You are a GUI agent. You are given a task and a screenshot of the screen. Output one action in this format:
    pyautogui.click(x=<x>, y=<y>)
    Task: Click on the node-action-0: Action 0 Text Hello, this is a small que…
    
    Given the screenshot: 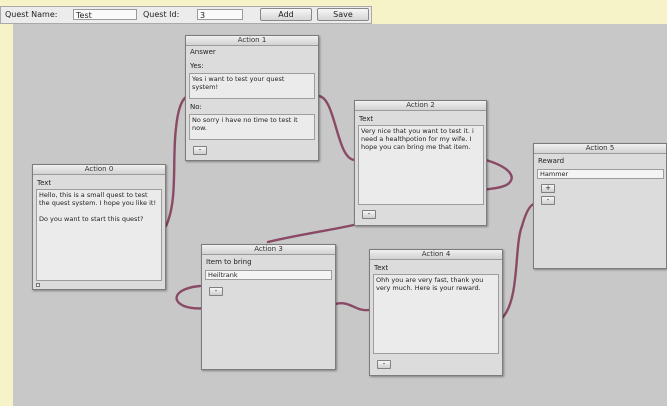 What is the action you would take?
    pyautogui.click(x=99, y=227)
    